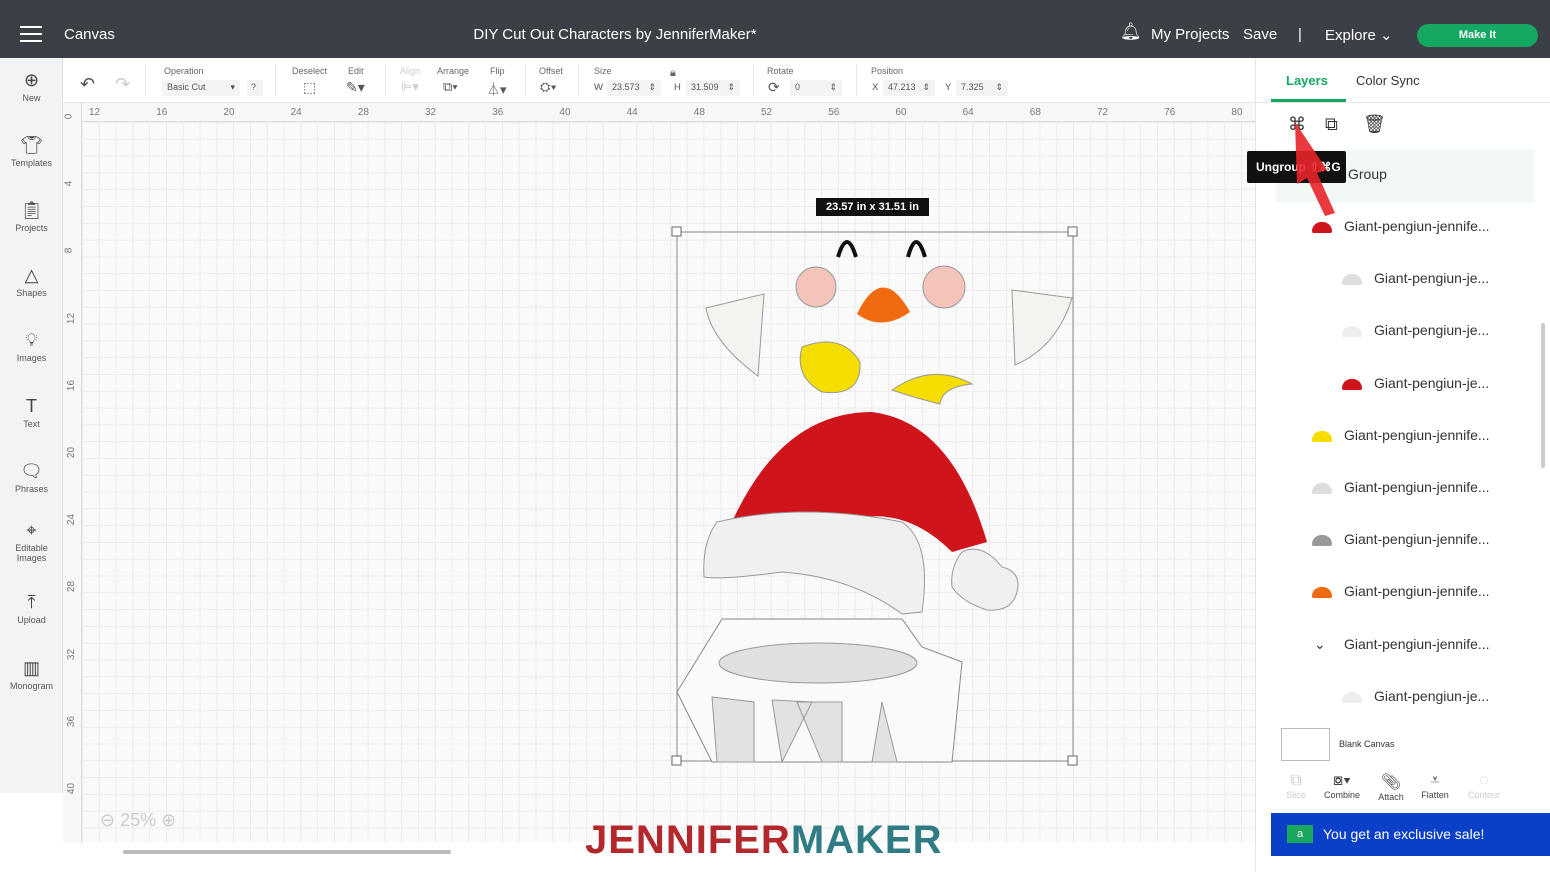 This screenshot has height=872, width=1550. I want to click on sidebar-item-monogram: ▥ Monogram, so click(31, 674).